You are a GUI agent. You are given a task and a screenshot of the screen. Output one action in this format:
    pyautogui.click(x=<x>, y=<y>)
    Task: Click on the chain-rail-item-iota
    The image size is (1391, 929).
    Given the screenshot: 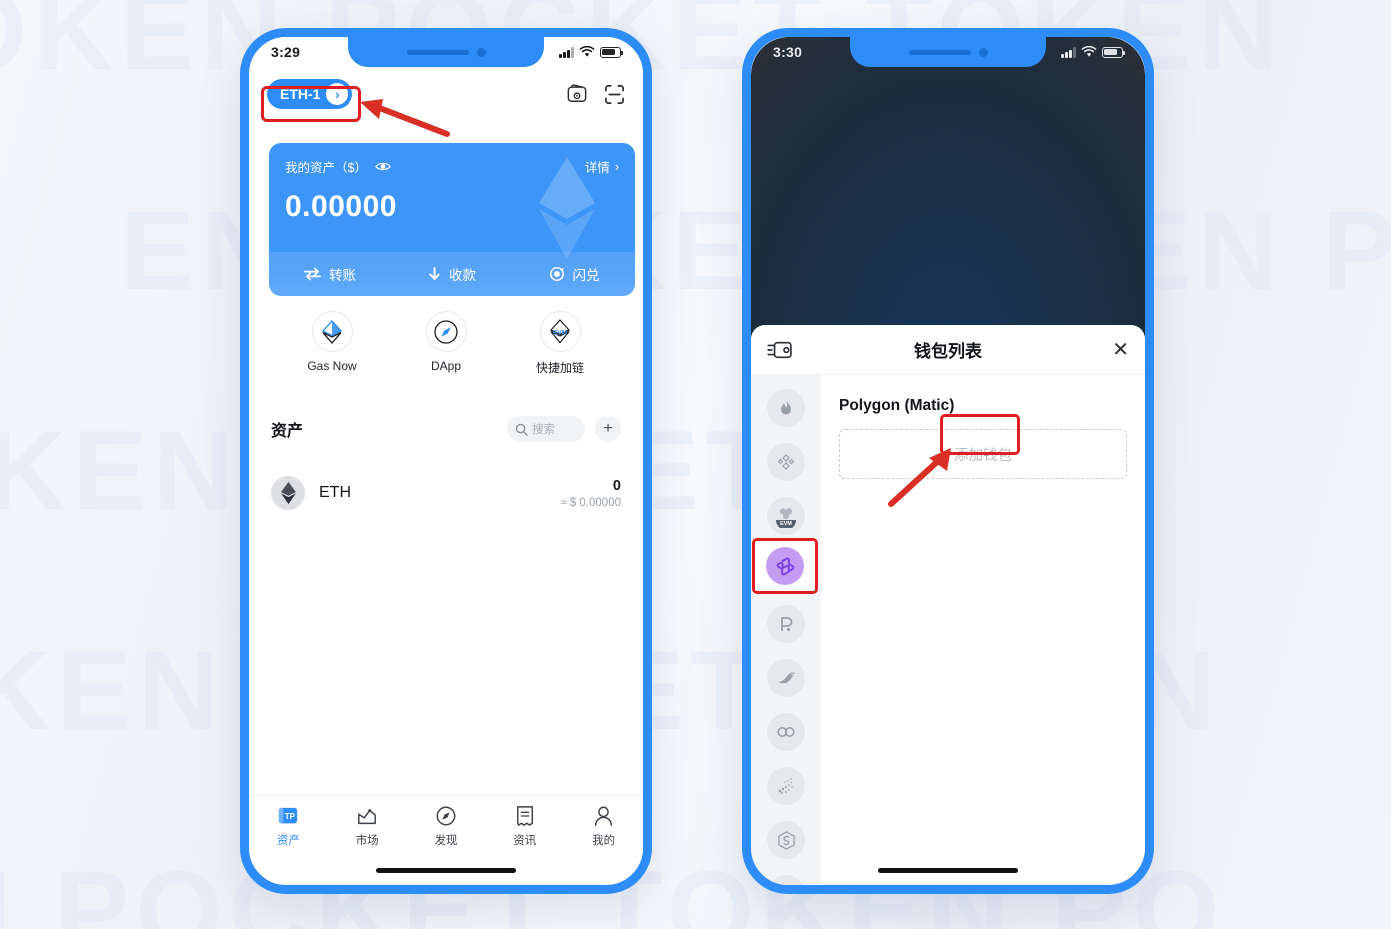 What is the action you would take?
    pyautogui.click(x=786, y=786)
    